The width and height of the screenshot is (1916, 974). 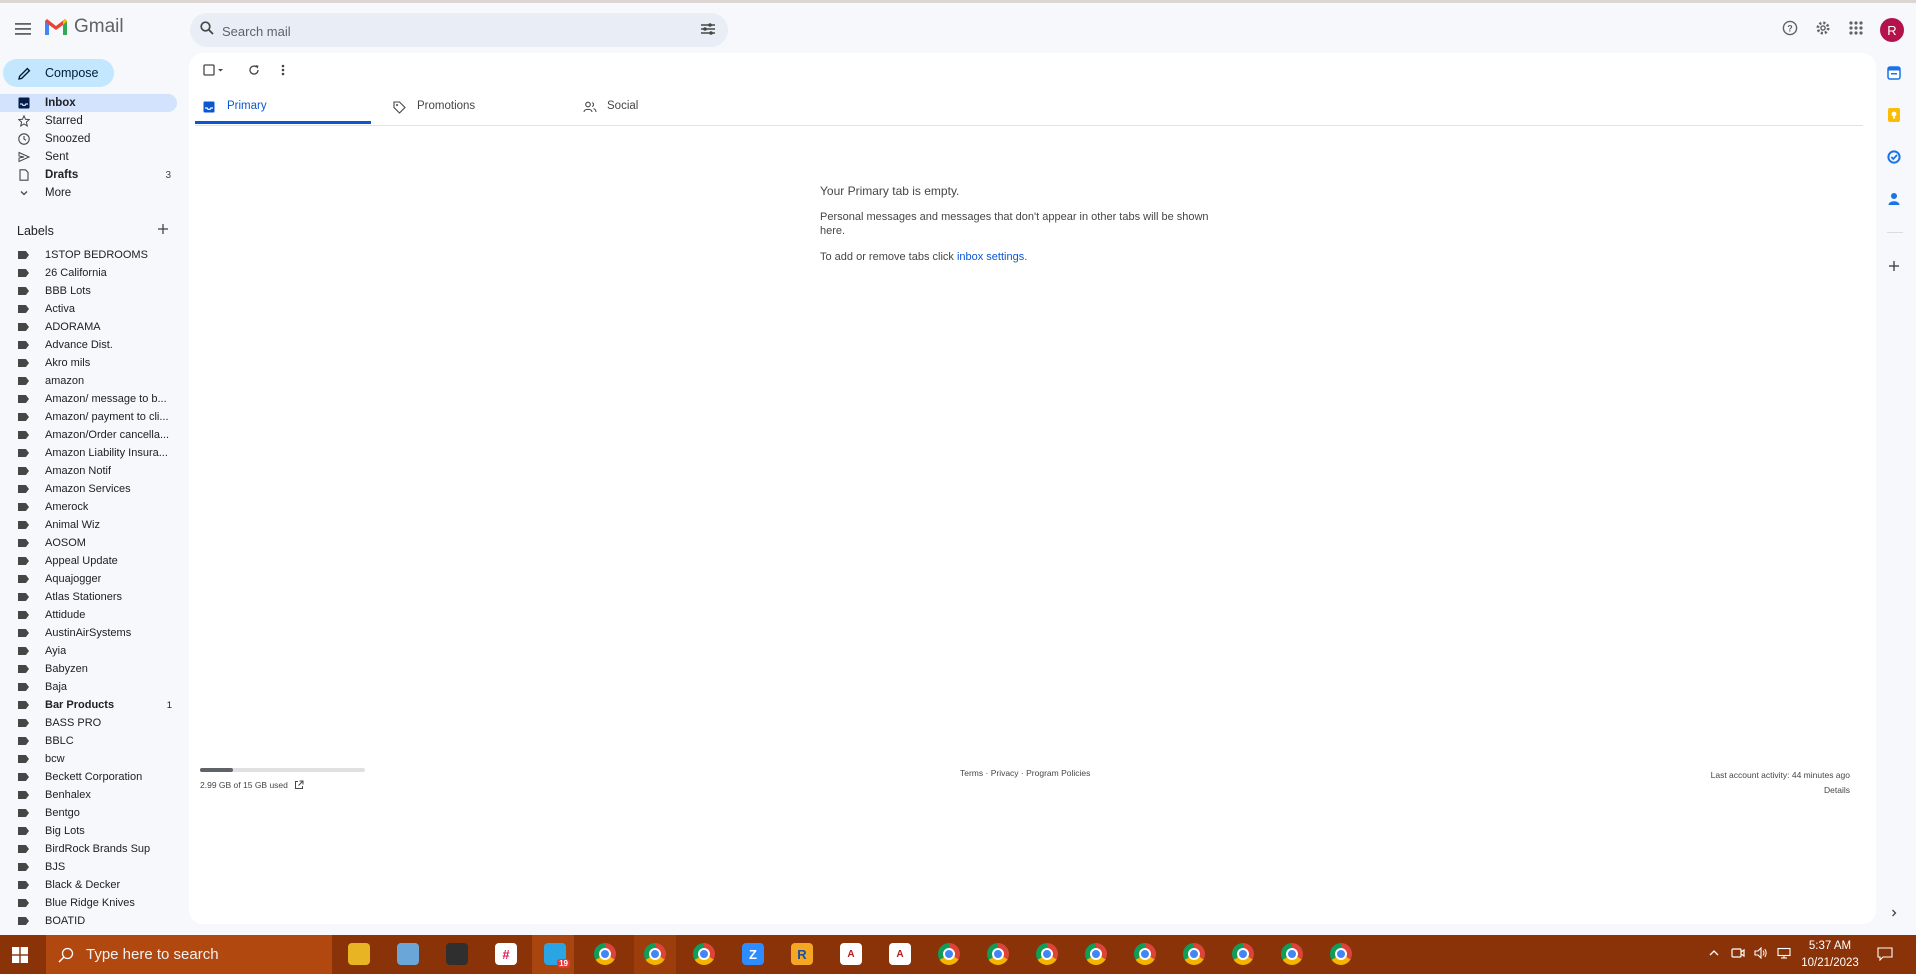 I want to click on nav-item-drafts: Drafts 3, so click(x=88, y=175).